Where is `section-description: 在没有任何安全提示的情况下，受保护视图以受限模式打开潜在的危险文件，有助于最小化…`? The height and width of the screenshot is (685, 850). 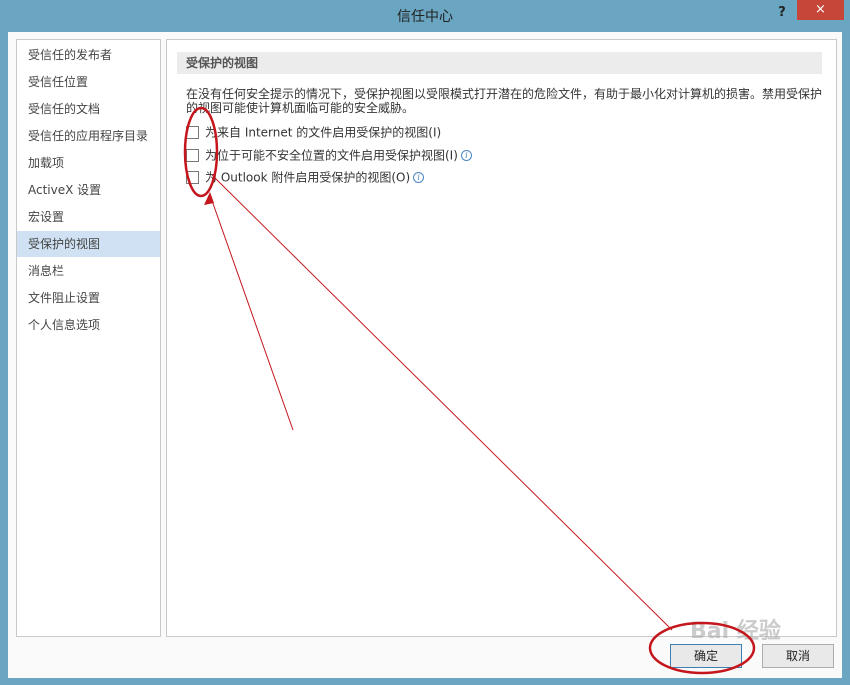
section-description: 在没有任何安全提示的情况下，受保护视图以受限模式打开潜在的危险文件，有助于最小化… is located at coordinates (504, 101).